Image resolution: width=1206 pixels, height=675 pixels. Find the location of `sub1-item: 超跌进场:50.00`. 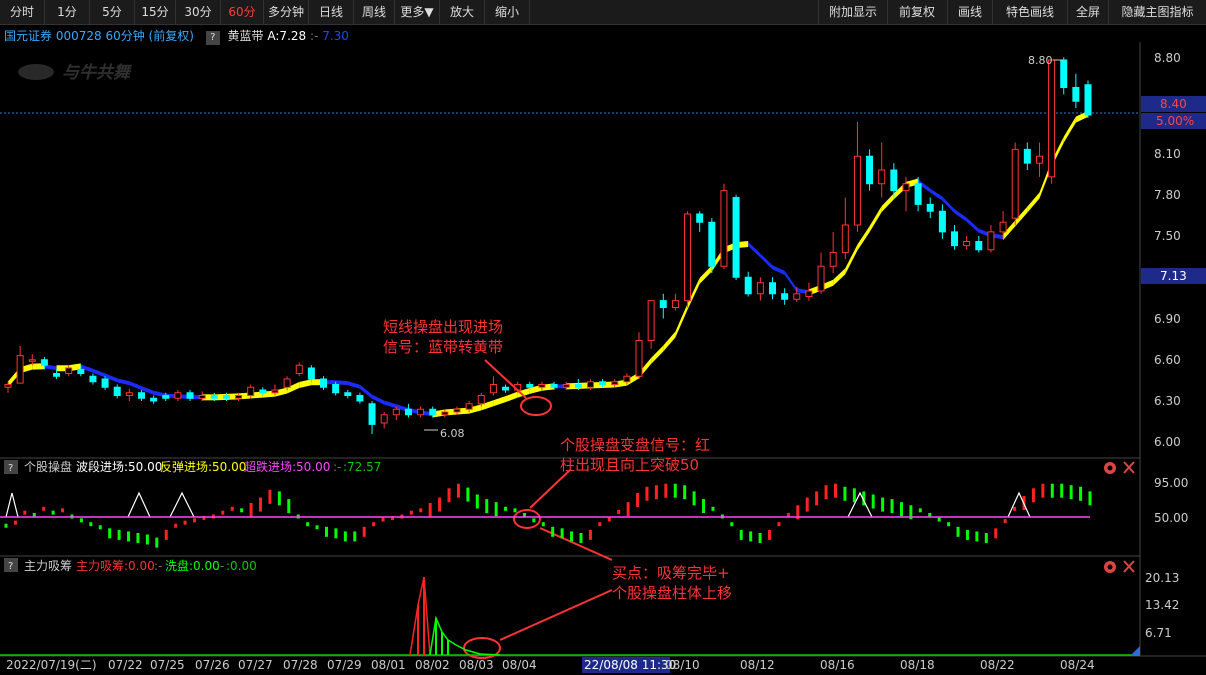

sub1-item: 超跌进场:50.00 is located at coordinates (287, 466).